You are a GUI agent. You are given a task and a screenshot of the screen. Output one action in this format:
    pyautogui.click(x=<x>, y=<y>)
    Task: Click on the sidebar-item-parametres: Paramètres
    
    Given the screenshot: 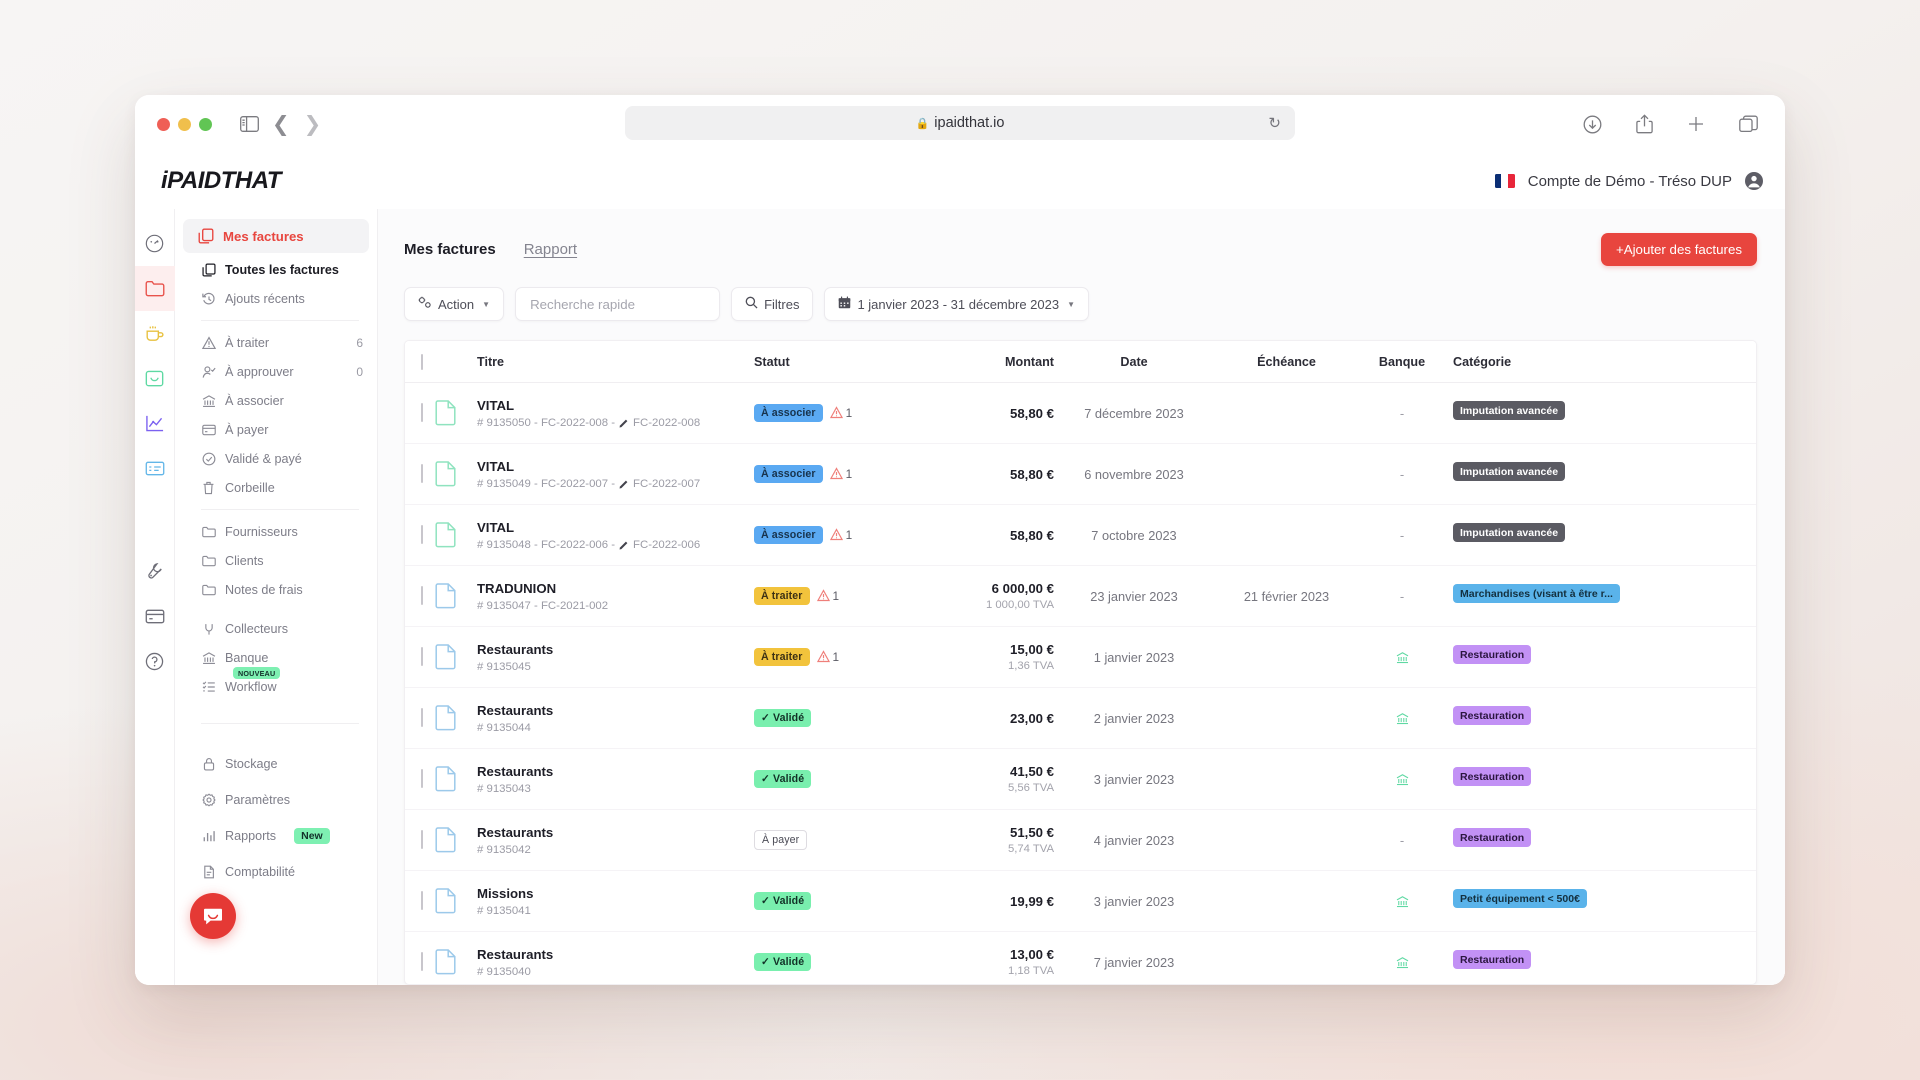 What is the action you would take?
    pyautogui.click(x=276, y=800)
    